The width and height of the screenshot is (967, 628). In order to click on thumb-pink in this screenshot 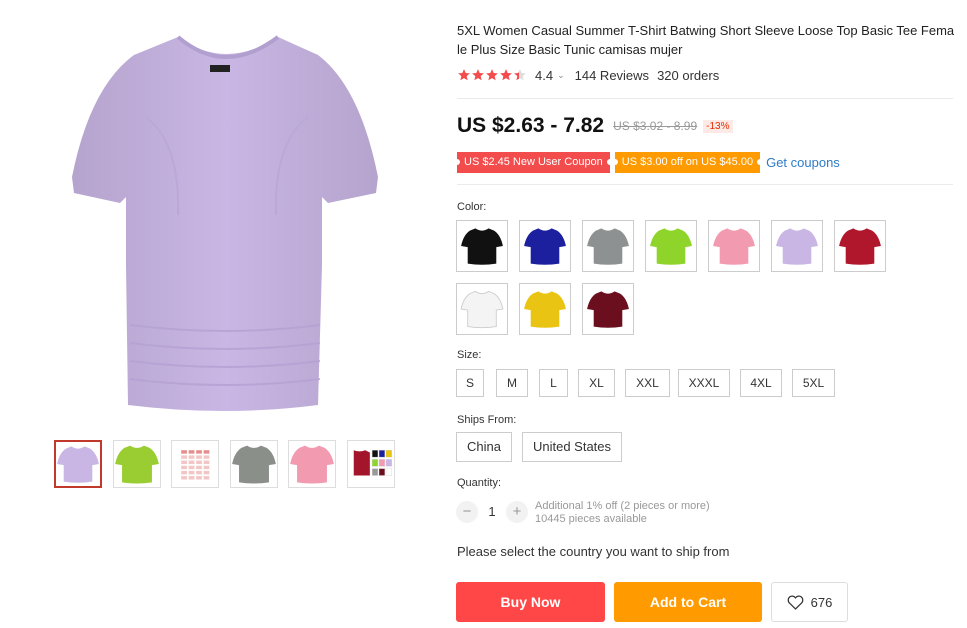, I will do `click(312, 464)`.